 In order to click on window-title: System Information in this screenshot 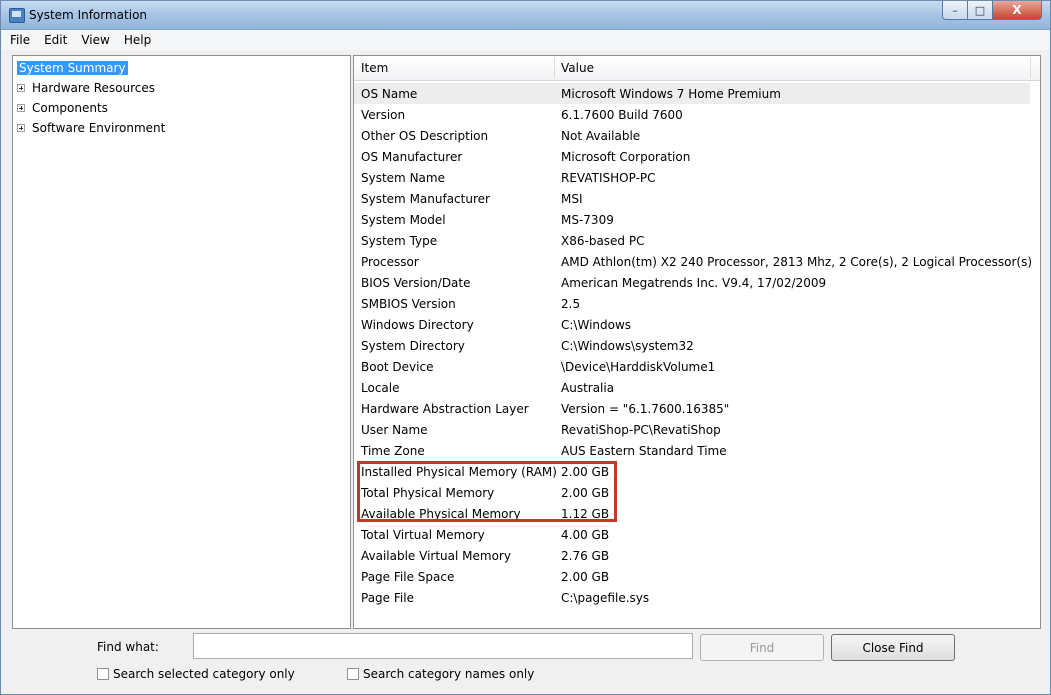, I will do `click(88, 15)`.